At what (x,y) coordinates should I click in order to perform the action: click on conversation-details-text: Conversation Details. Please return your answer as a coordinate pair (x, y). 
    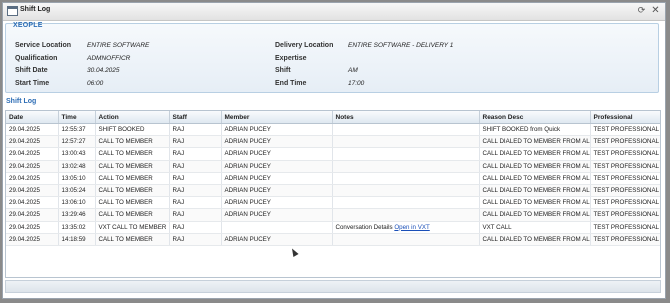
    Looking at the image, I should click on (364, 227).